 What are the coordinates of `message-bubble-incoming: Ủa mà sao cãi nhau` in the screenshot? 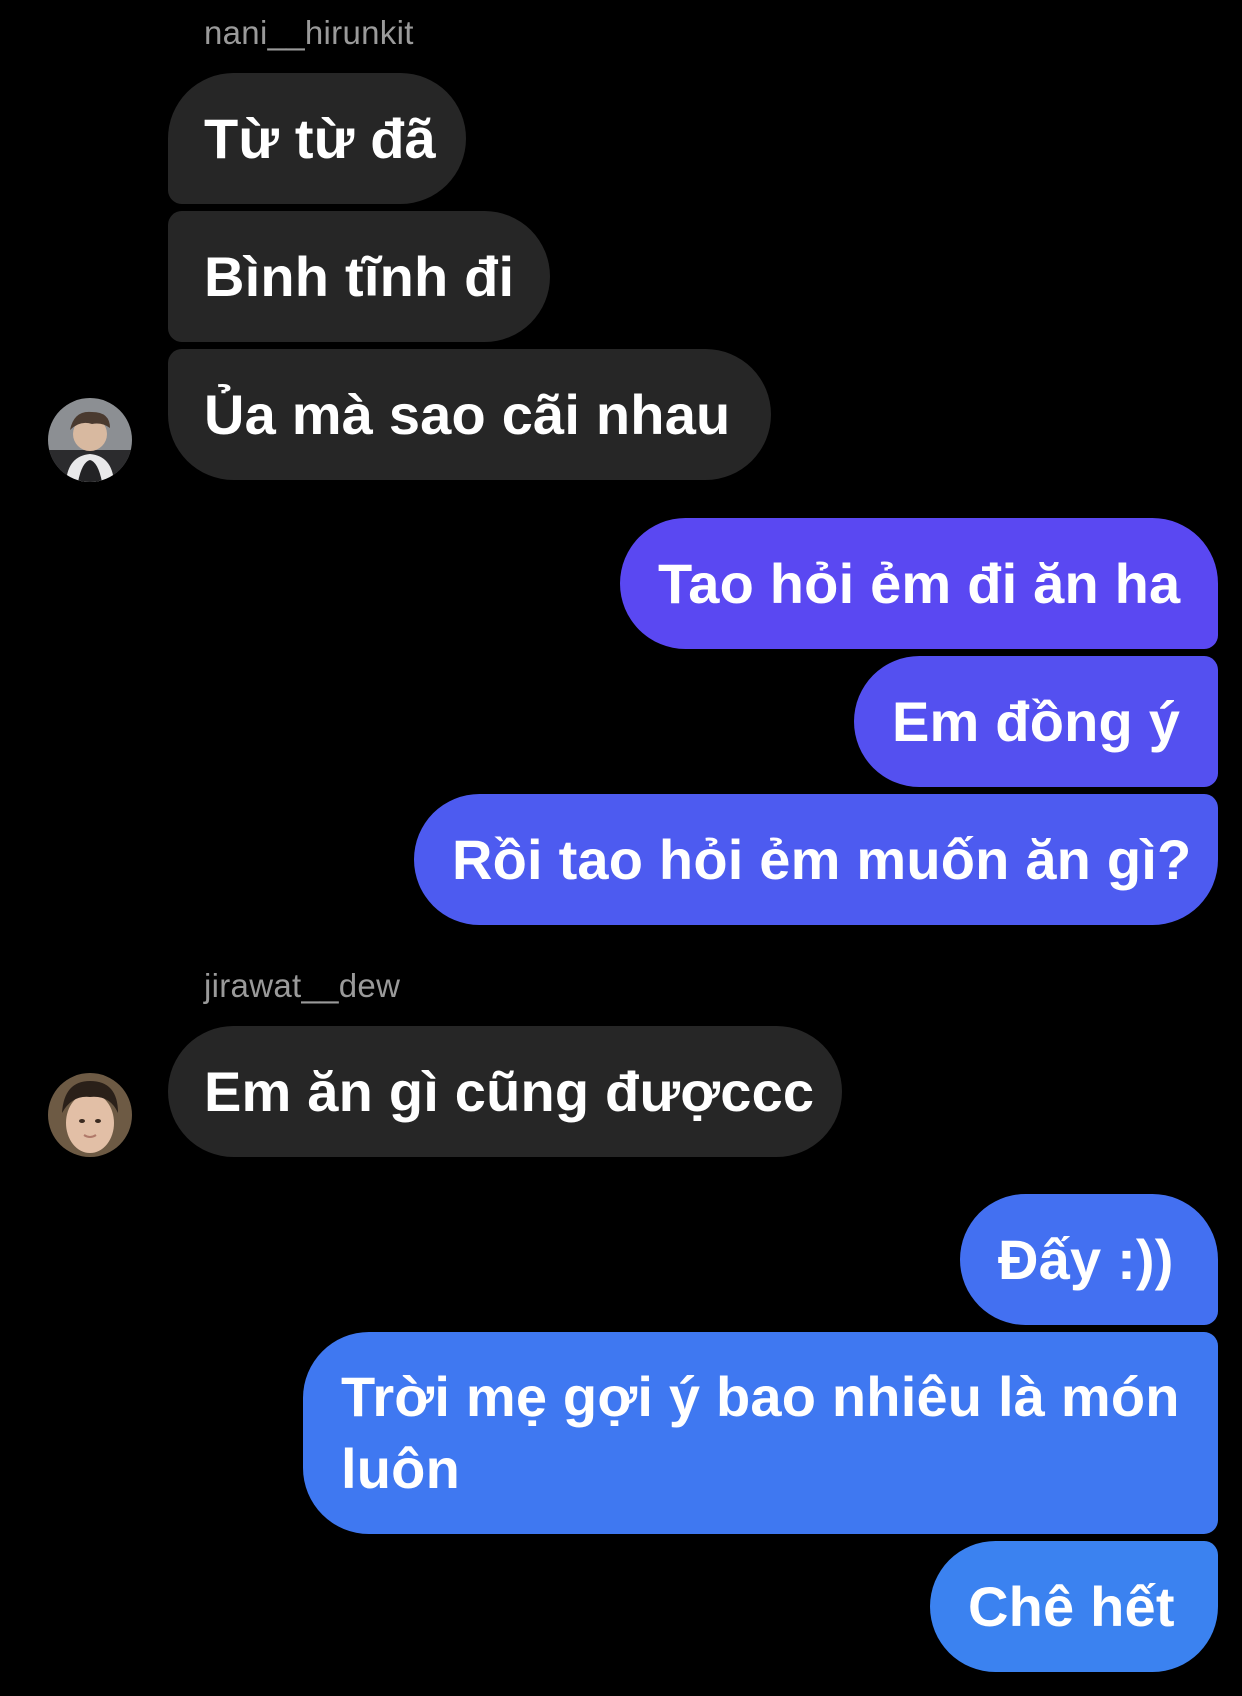 It's located at (469, 414).